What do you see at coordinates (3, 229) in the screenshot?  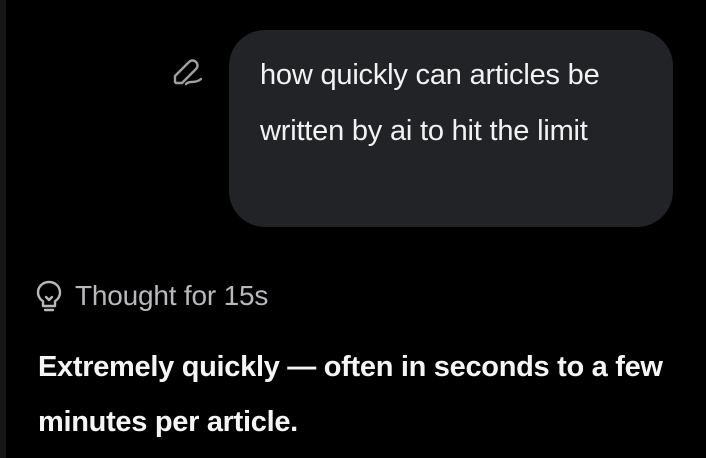 I see `panel-border` at bounding box center [3, 229].